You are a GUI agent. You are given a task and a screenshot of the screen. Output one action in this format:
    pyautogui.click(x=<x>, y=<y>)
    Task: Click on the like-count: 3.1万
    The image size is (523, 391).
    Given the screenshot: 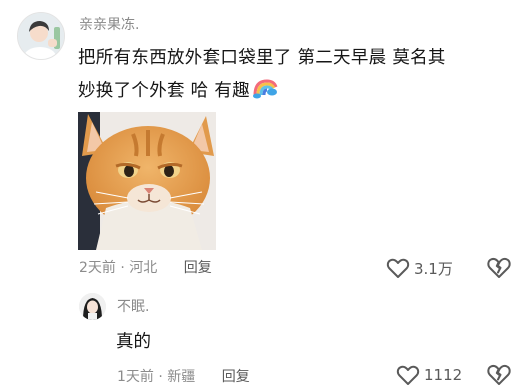 What is the action you would take?
    pyautogui.click(x=433, y=268)
    